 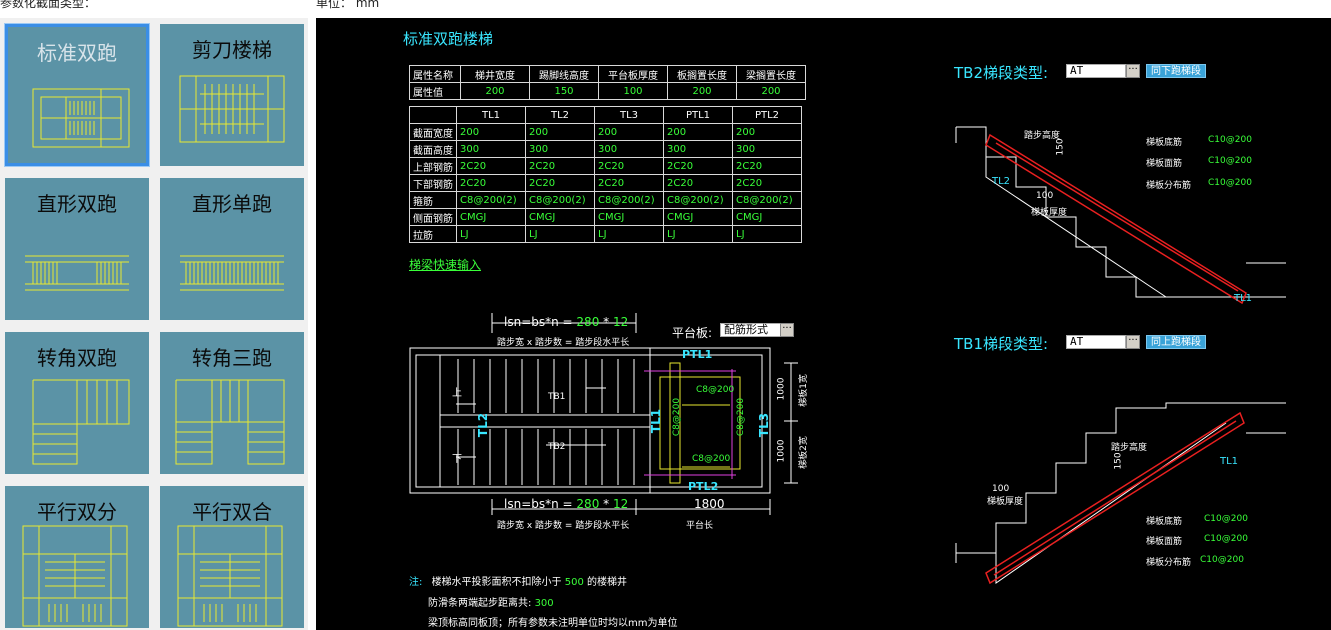 I want to click on rebar-v1-label: C8@200, so click(x=677, y=417).